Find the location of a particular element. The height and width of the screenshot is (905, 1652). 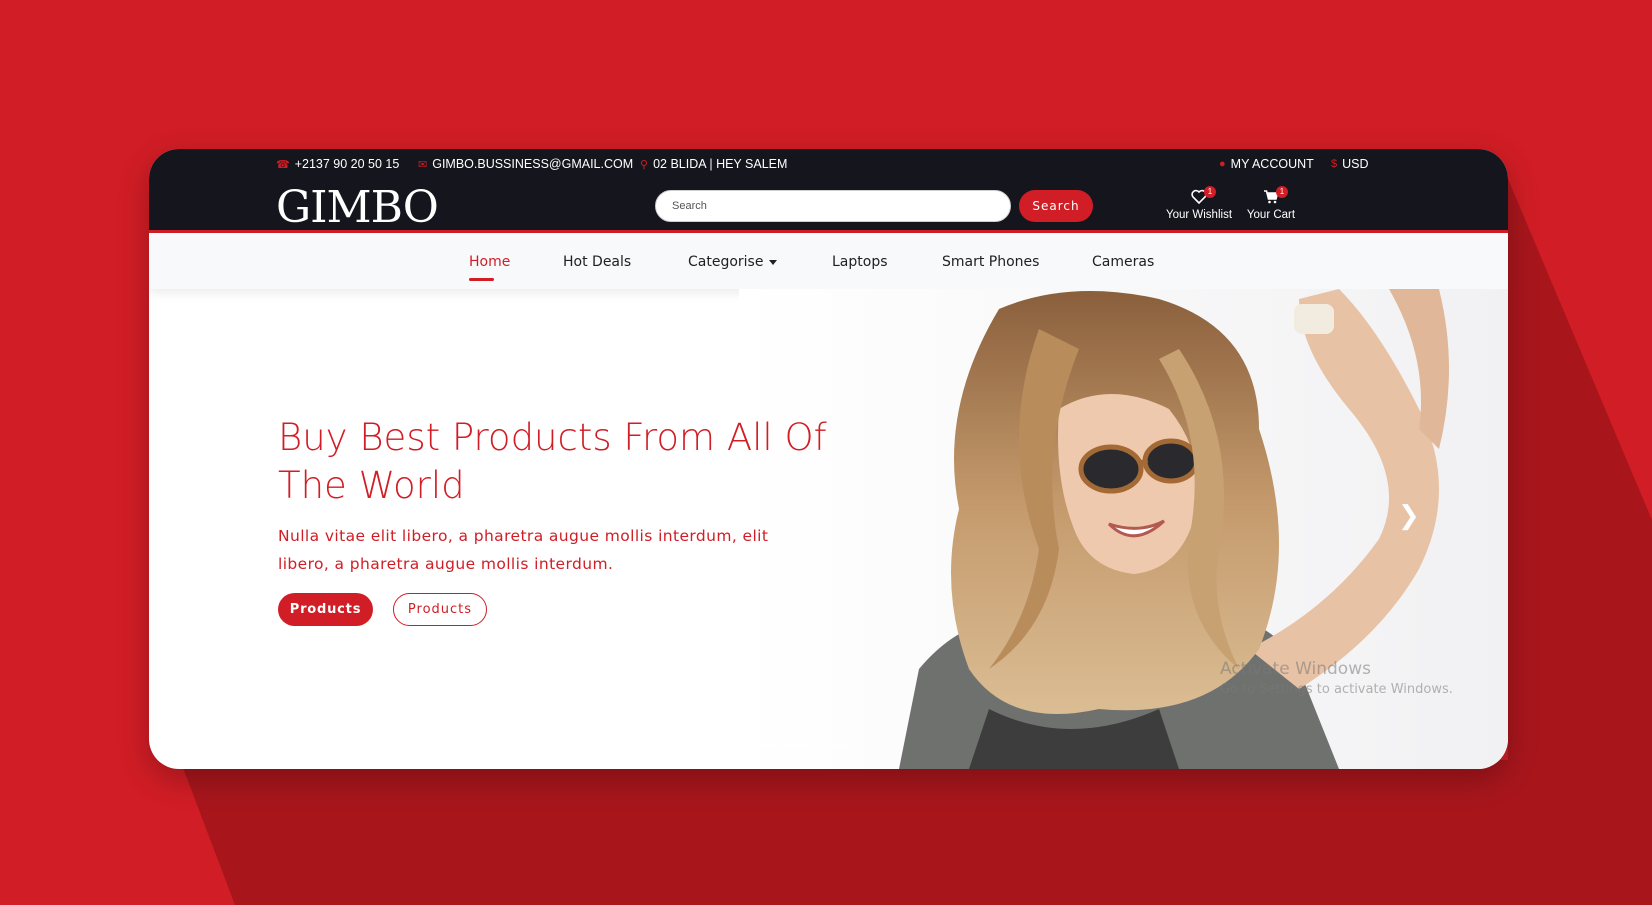

address-contact: ⚲ 02 BLIDA | HEY SALEM is located at coordinates (713, 164).